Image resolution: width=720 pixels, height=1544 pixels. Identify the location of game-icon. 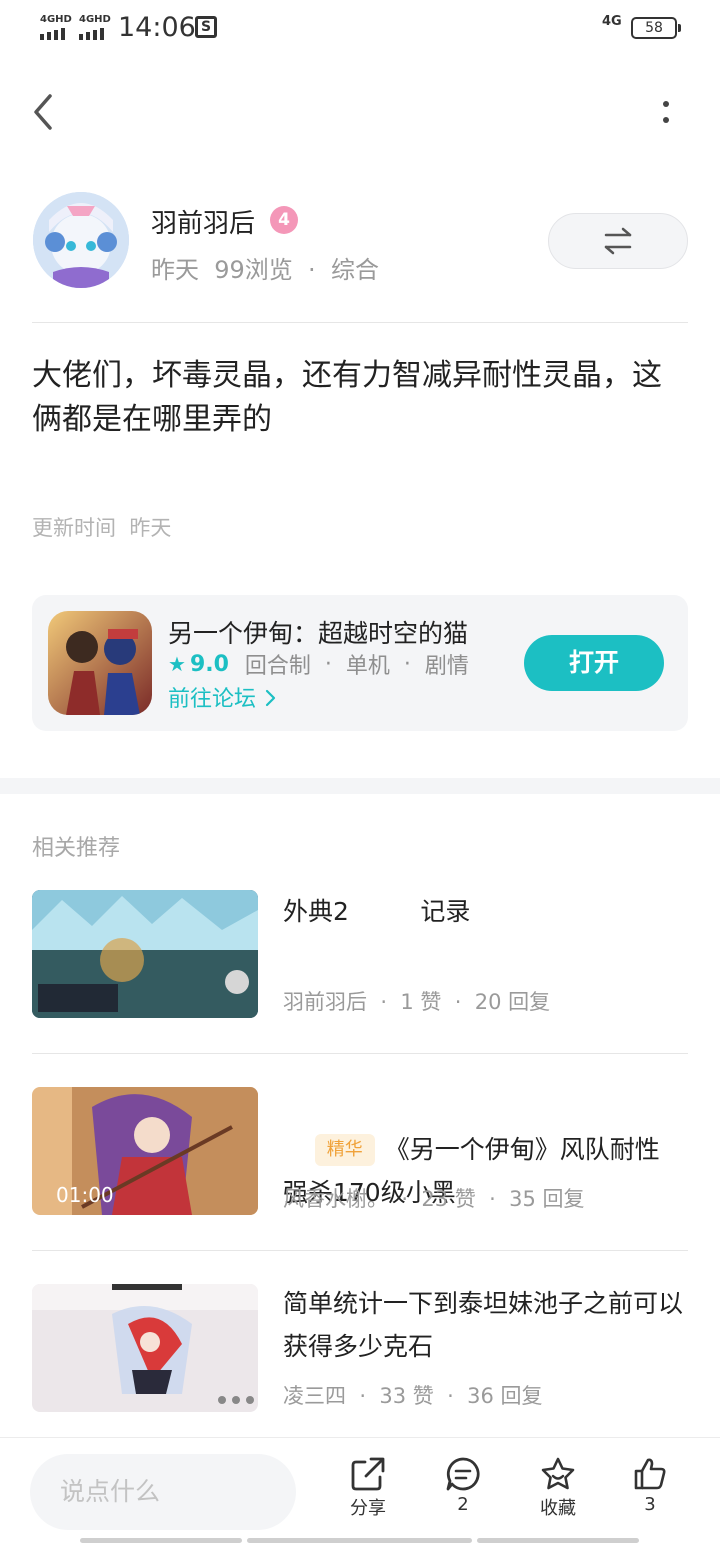
(100, 663).